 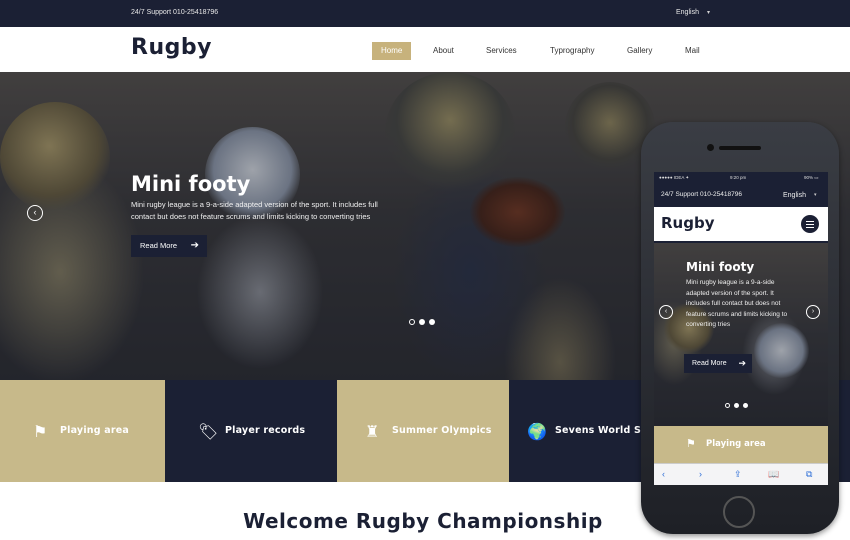 I want to click on phone-status-bar: ●●●●● IDEA ✦ 9:20 pm 90% ▭, so click(x=741, y=178).